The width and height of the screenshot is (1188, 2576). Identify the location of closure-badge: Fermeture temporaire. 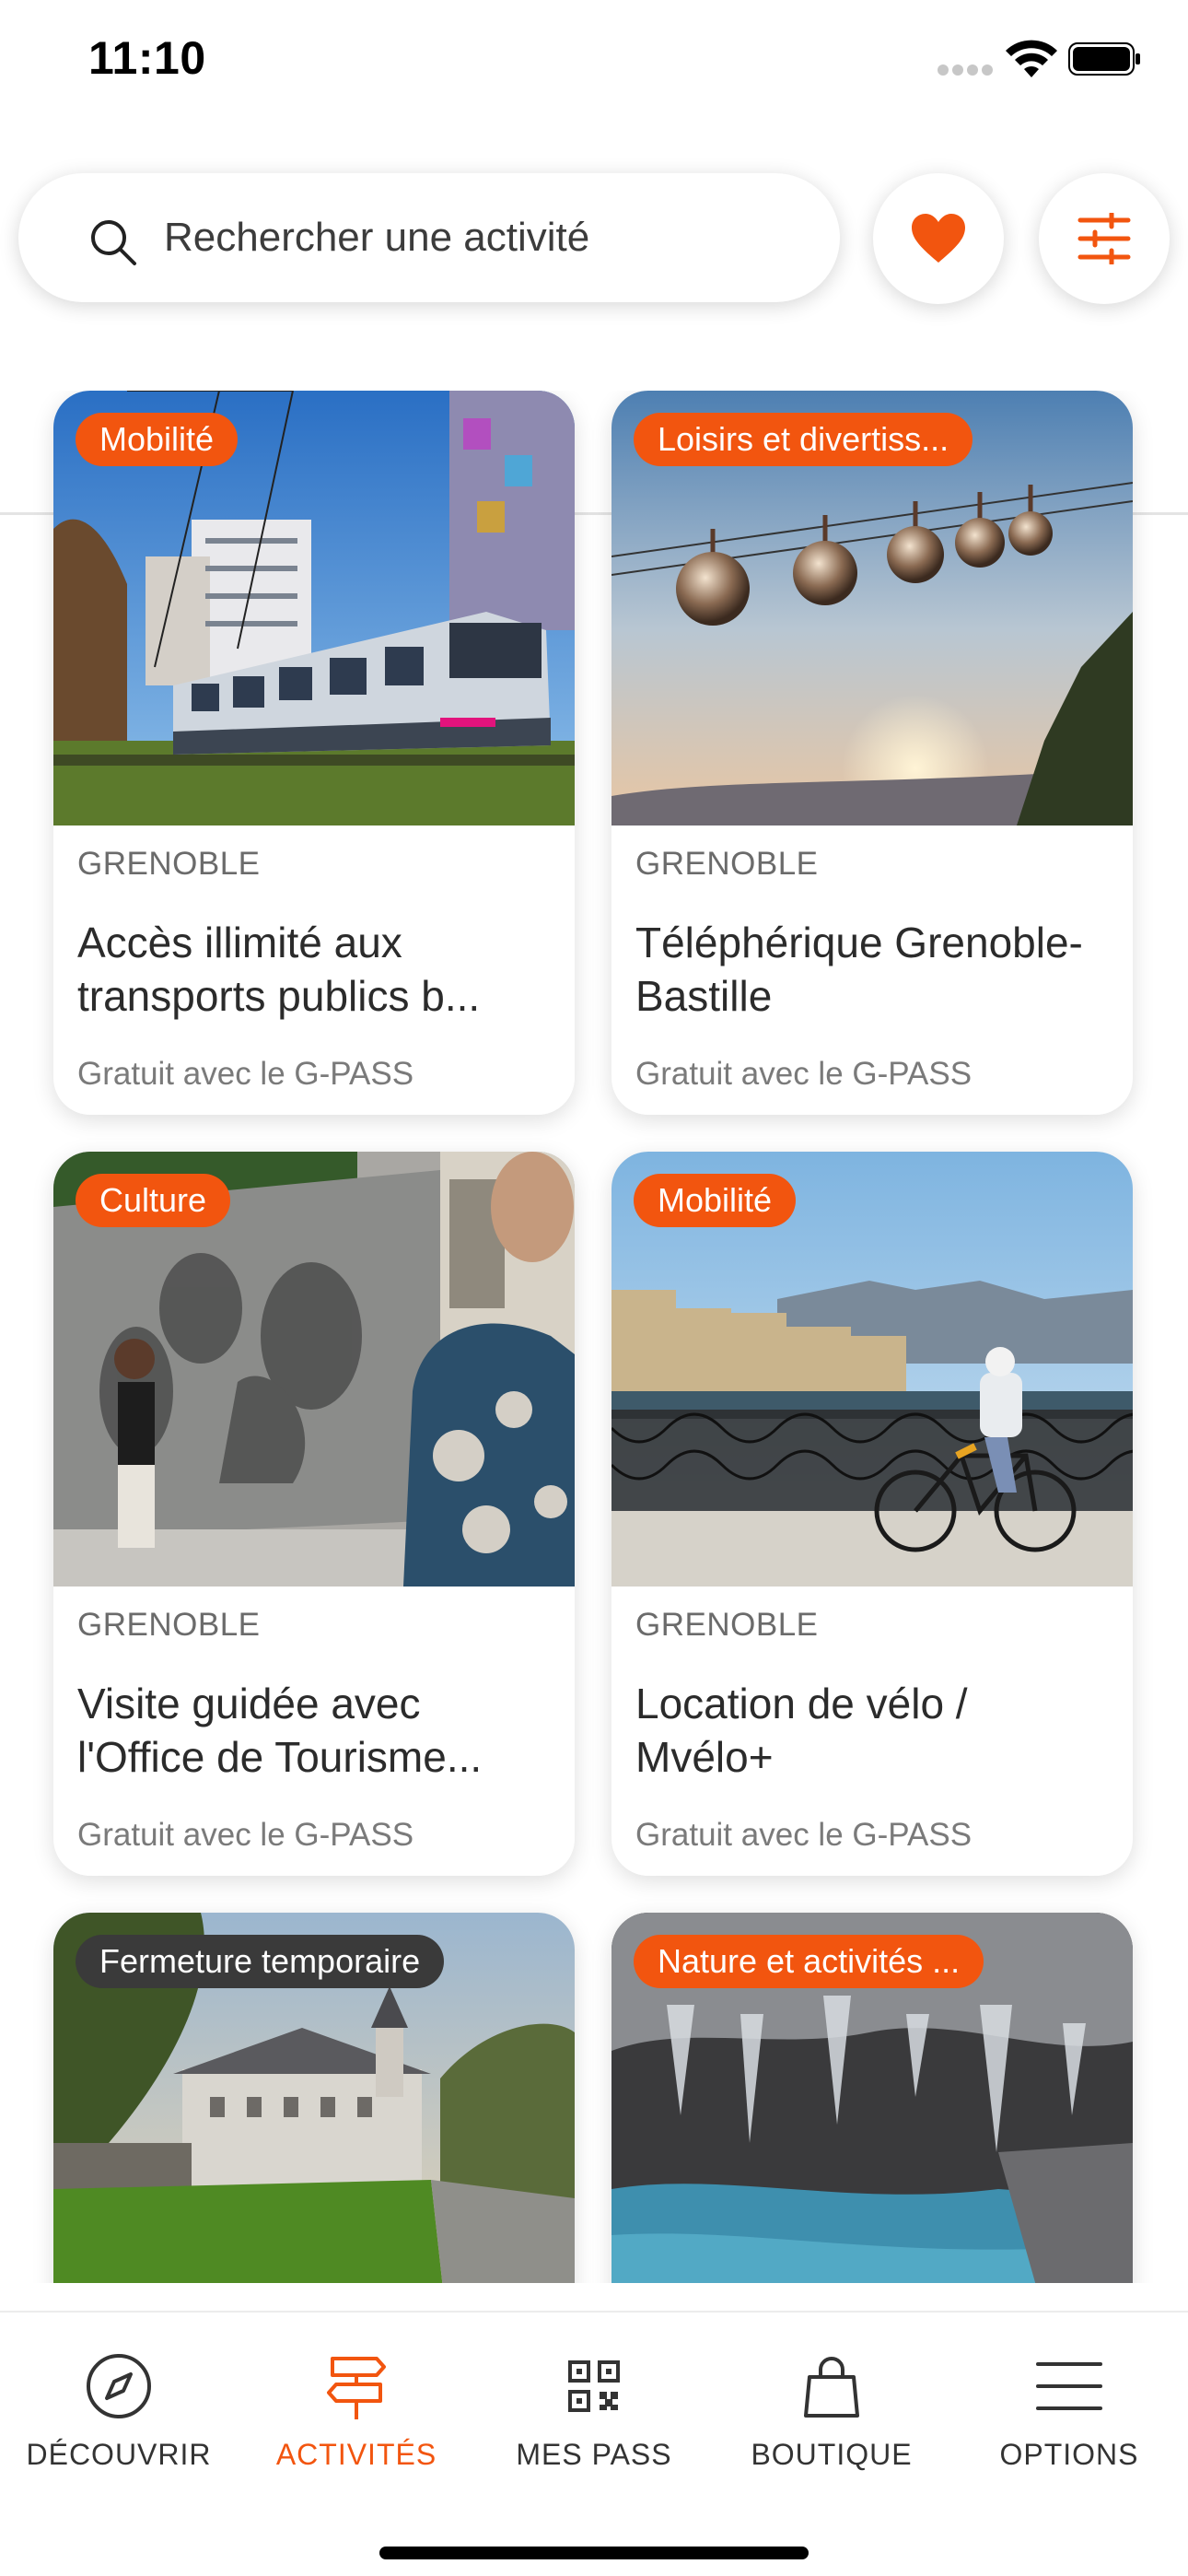
(260, 1961).